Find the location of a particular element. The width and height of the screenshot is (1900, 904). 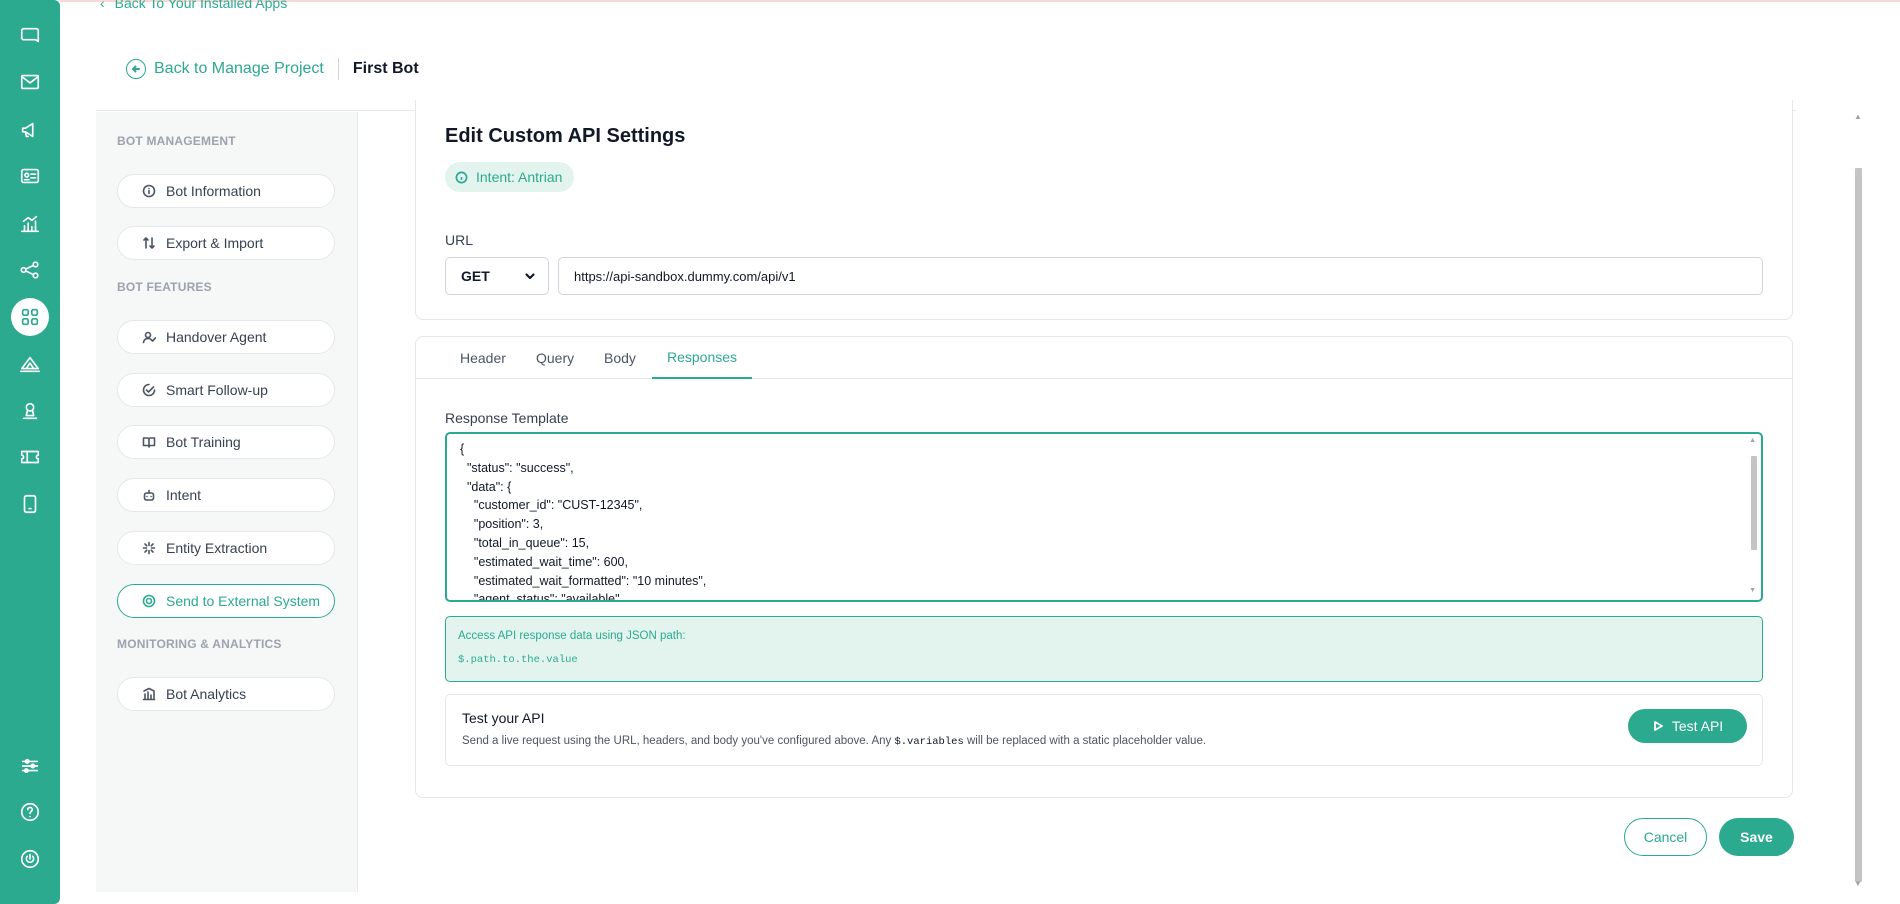

test-api-title: Test your API is located at coordinates (503, 718).